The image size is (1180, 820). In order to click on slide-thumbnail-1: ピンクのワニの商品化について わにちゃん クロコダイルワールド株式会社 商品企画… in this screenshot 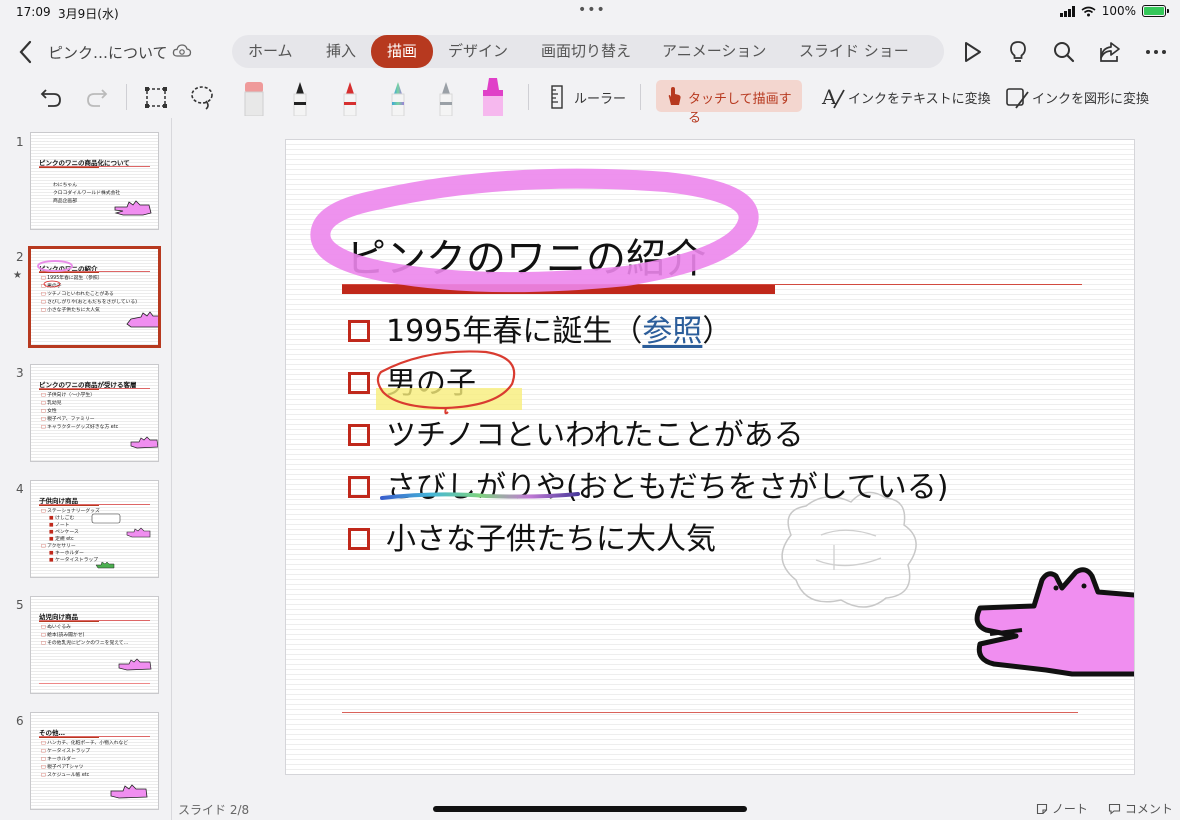, I will do `click(94, 181)`.